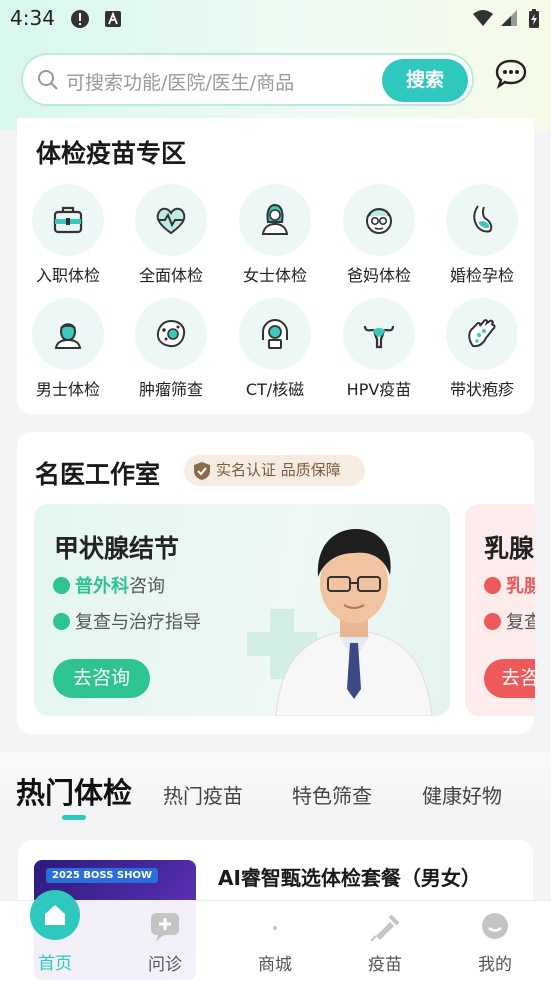 The image size is (551, 981). I want to click on doctor-card-title: 甲状腺结节, so click(117, 548).